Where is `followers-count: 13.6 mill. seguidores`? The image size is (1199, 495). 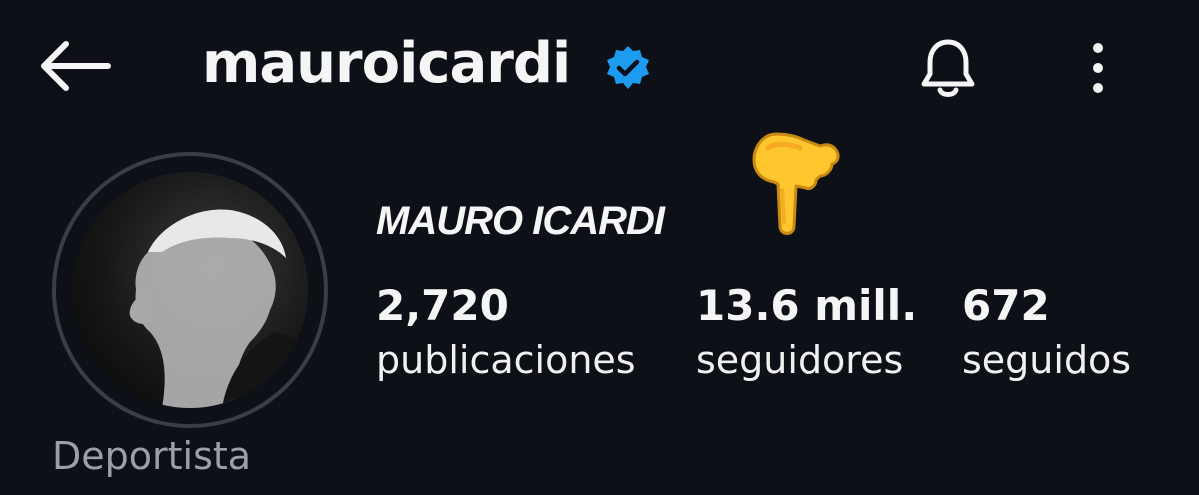 followers-count: 13.6 mill. seguidores is located at coordinates (806, 334).